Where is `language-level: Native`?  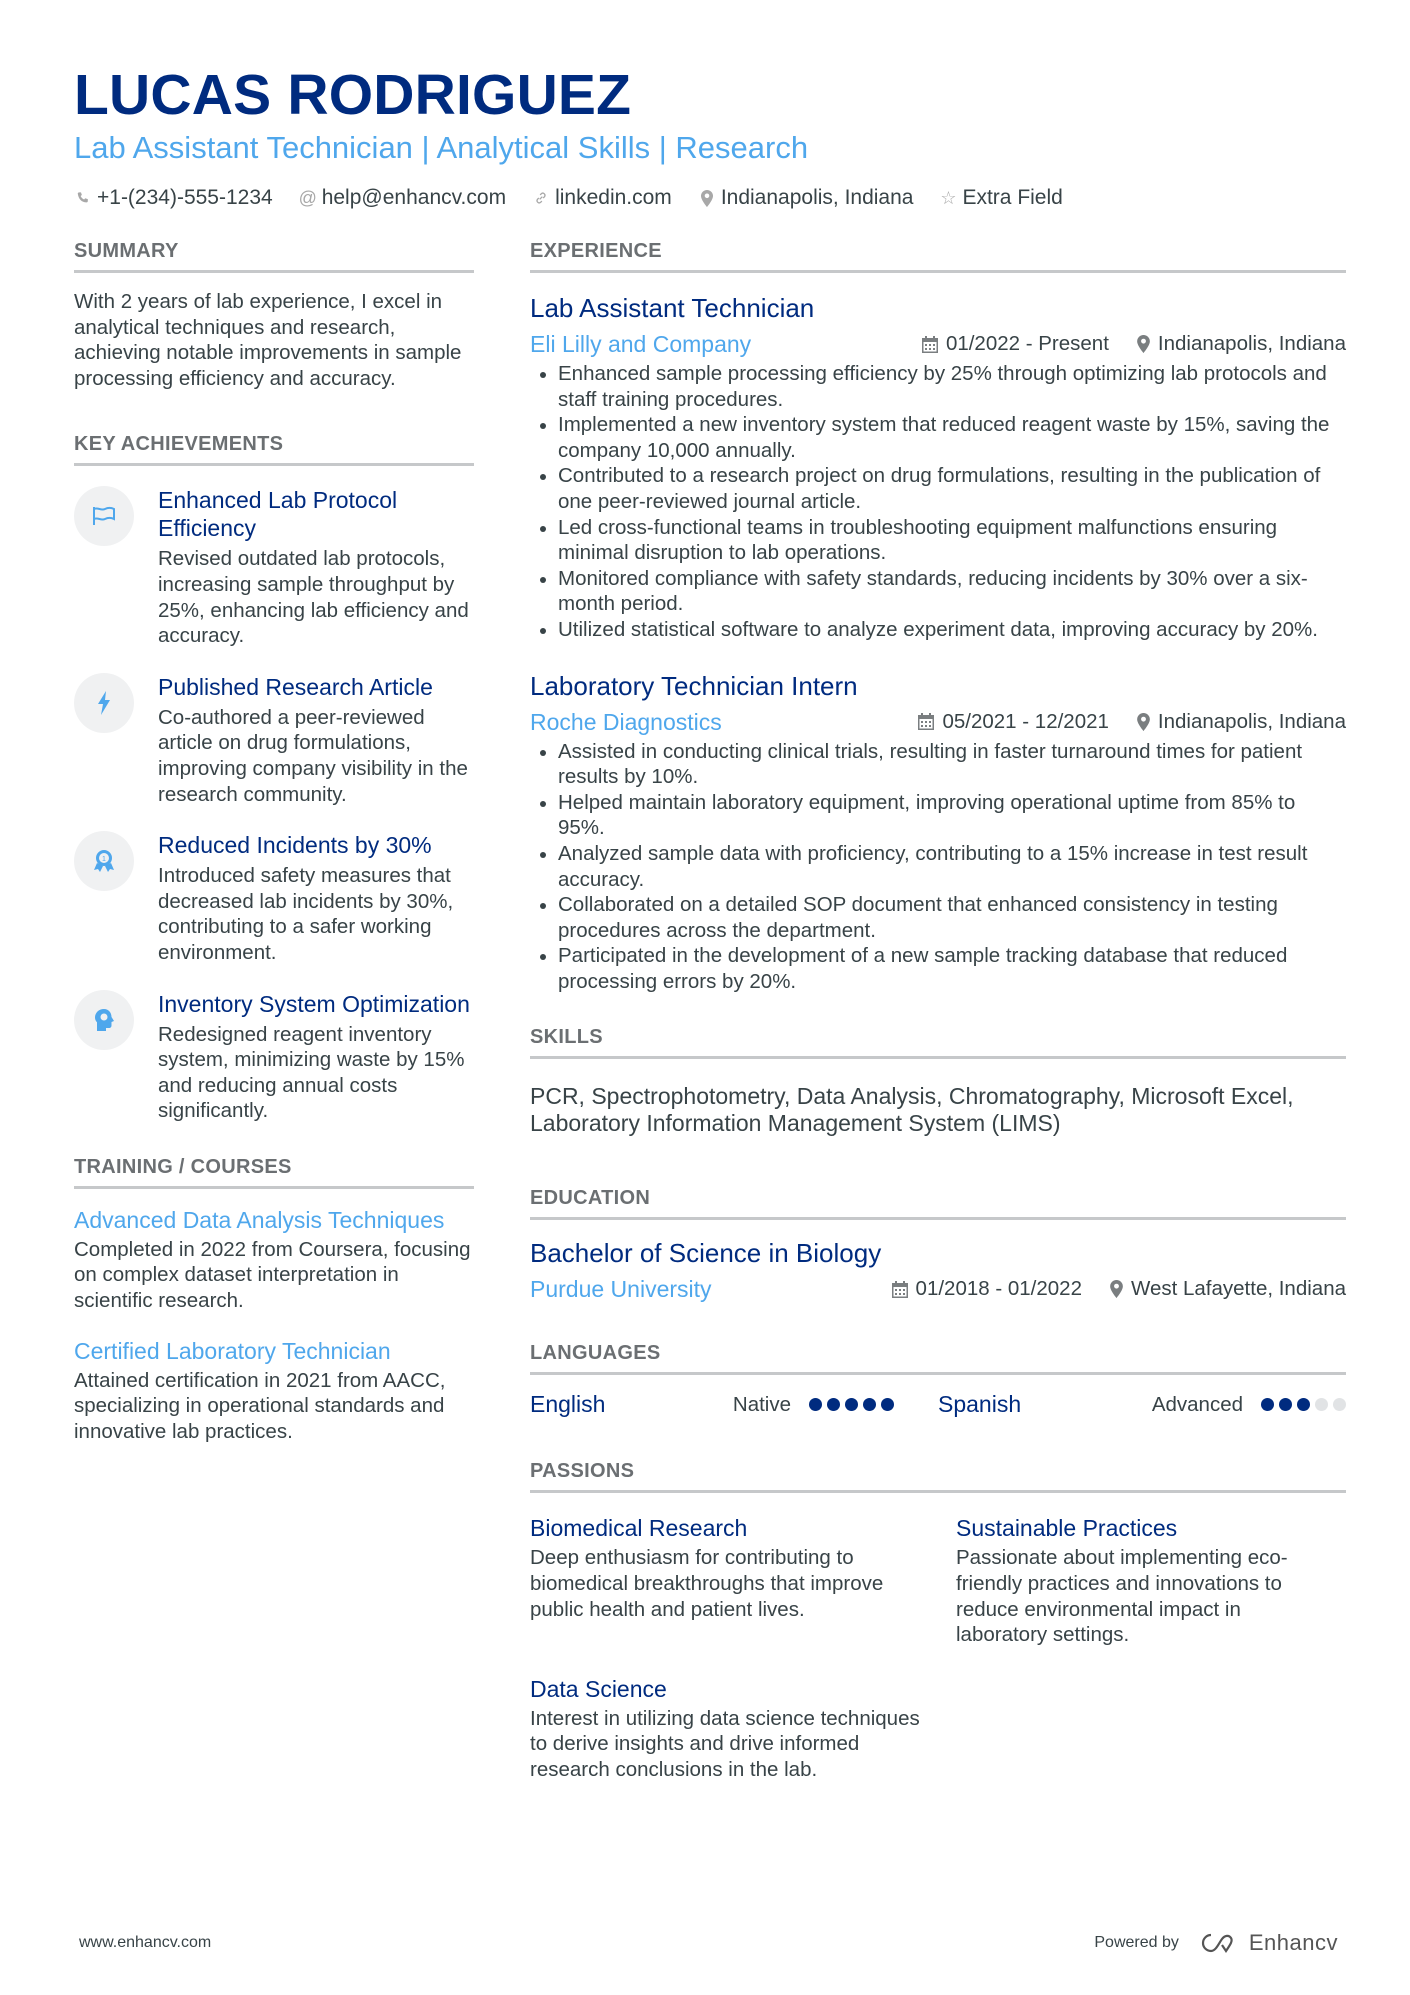
language-level: Native is located at coordinates (761, 1404).